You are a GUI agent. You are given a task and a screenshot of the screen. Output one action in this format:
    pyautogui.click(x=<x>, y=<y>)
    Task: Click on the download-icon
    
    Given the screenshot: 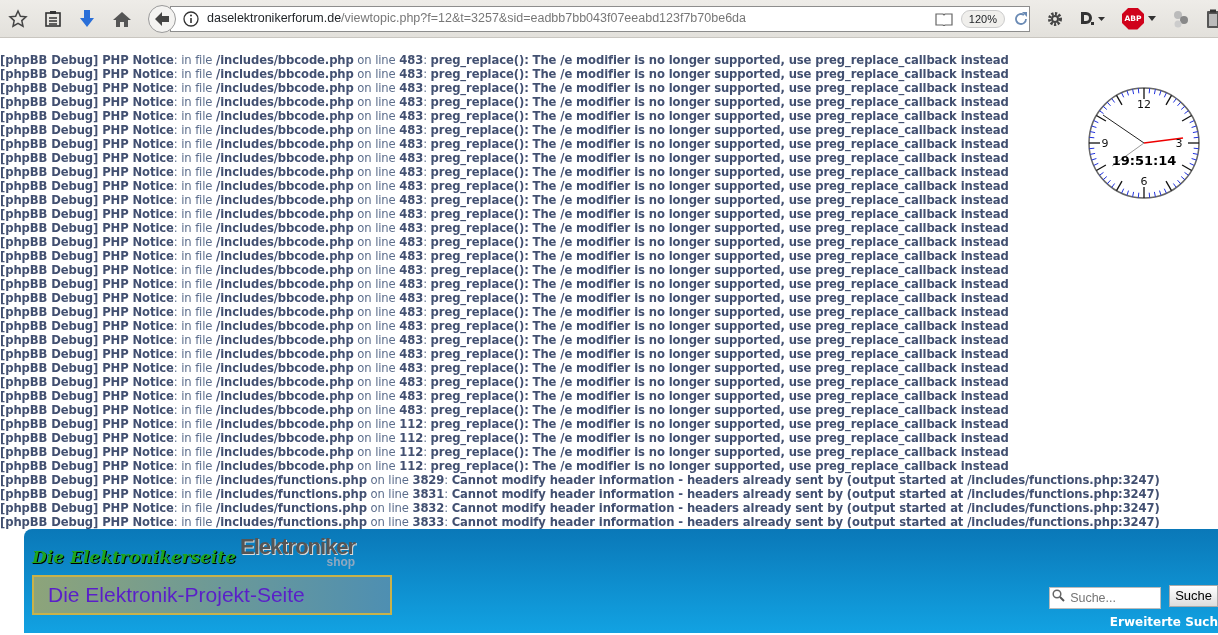 What is the action you would take?
    pyautogui.click(x=87, y=18)
    